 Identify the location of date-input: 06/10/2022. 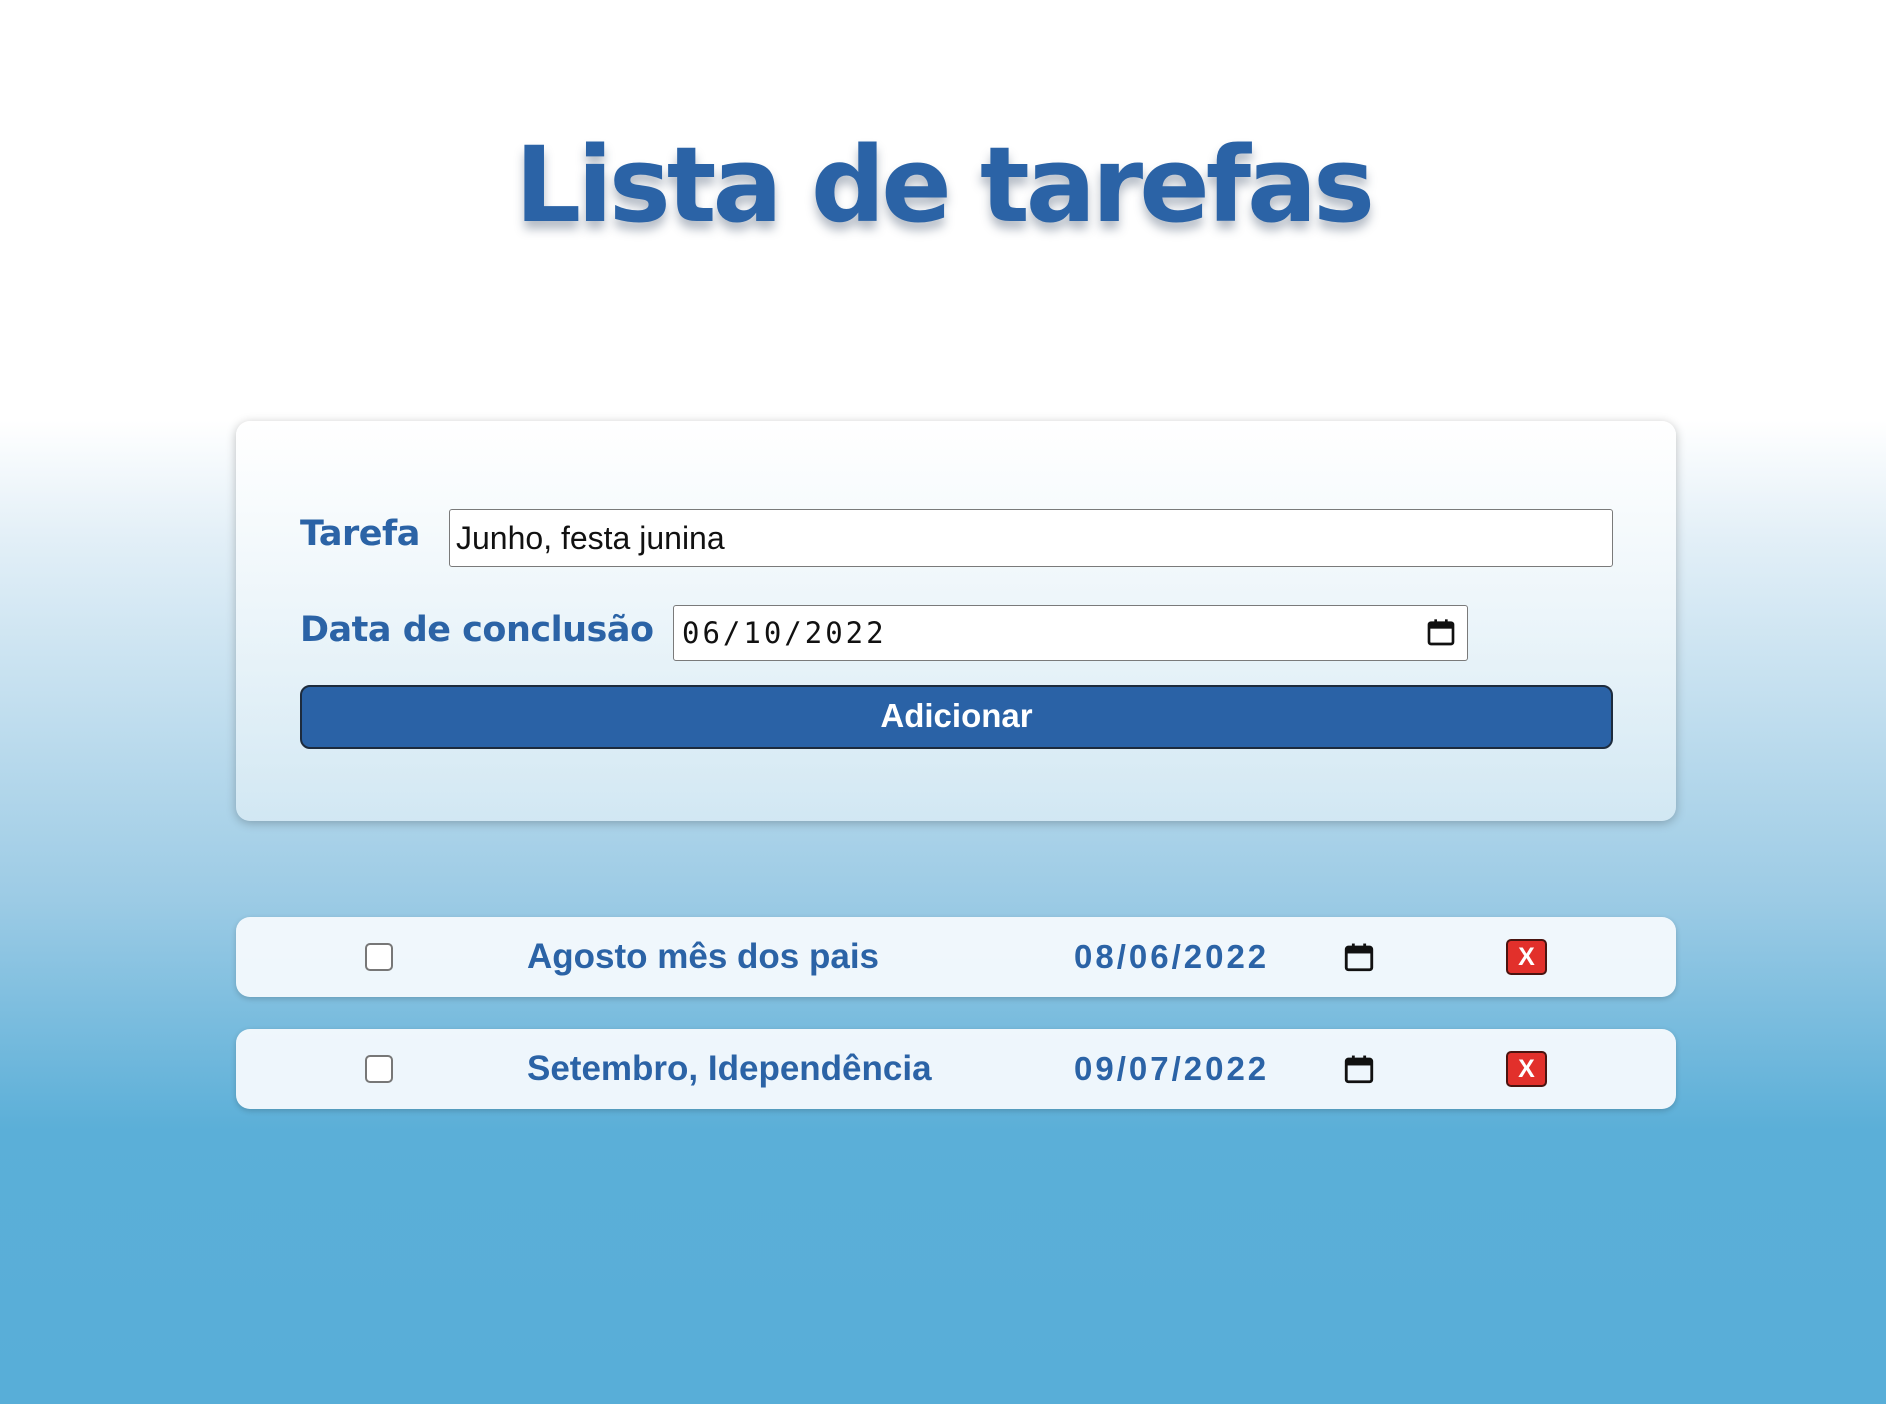
(1070, 633).